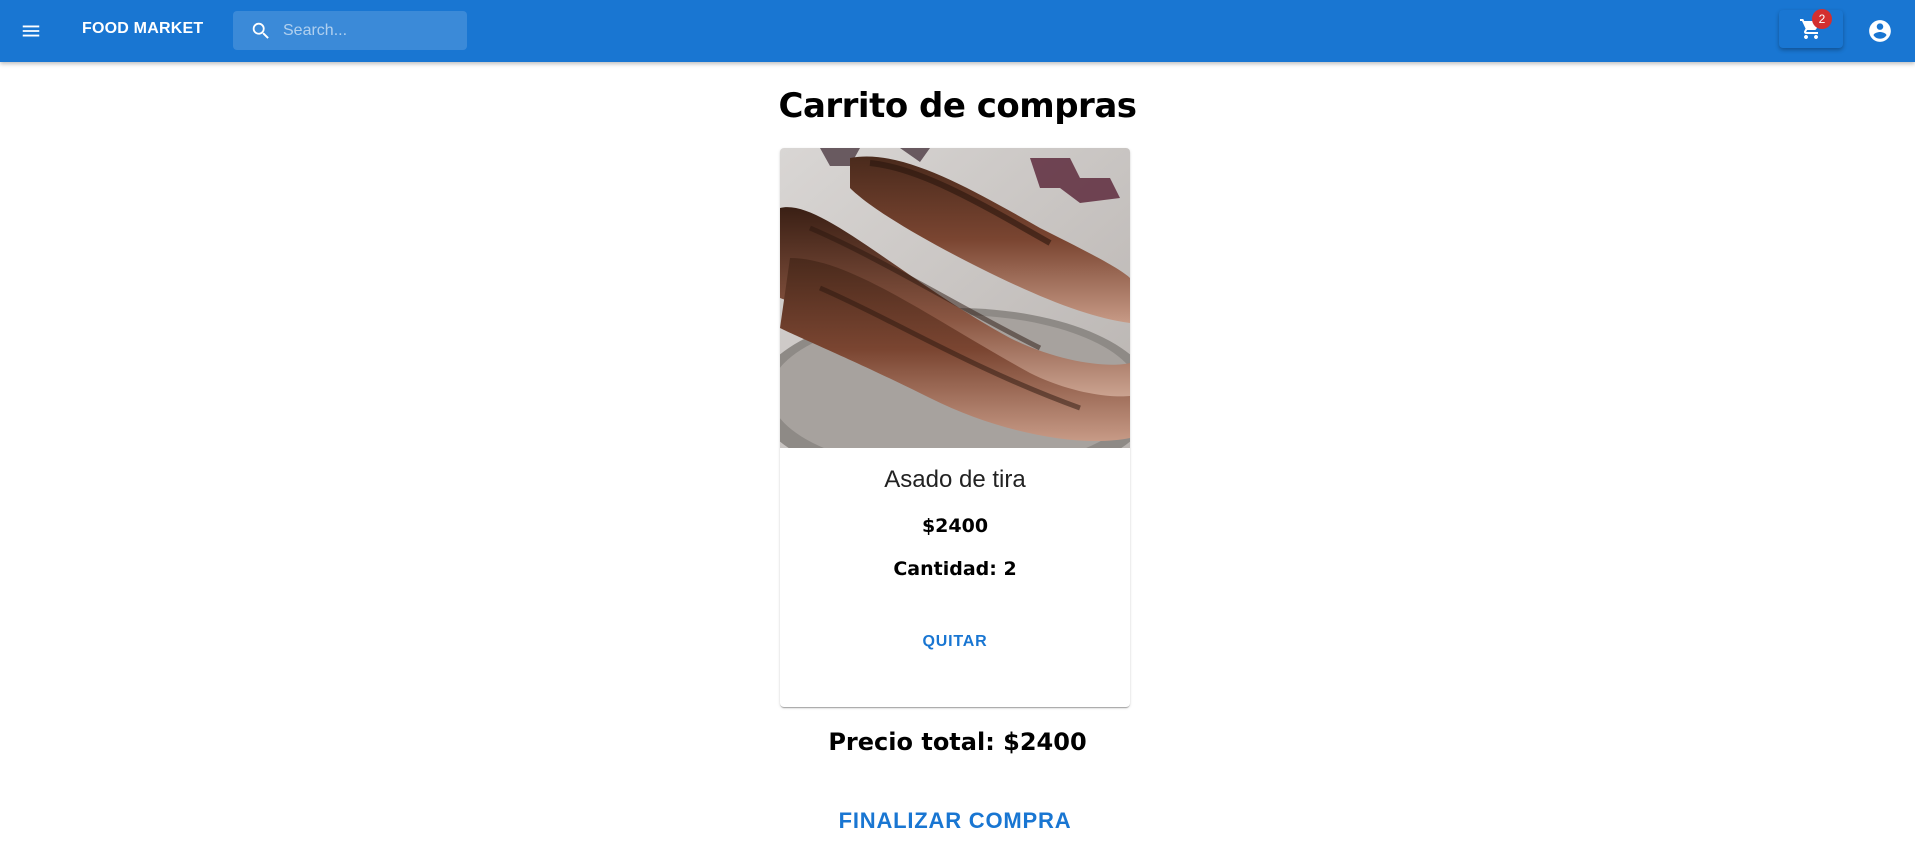  What do you see at coordinates (955, 298) in the screenshot?
I see `product-image` at bounding box center [955, 298].